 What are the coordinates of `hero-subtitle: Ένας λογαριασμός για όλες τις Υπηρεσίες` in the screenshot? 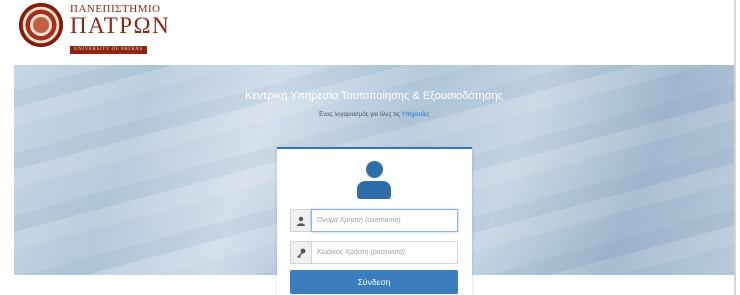 It's located at (374, 115).